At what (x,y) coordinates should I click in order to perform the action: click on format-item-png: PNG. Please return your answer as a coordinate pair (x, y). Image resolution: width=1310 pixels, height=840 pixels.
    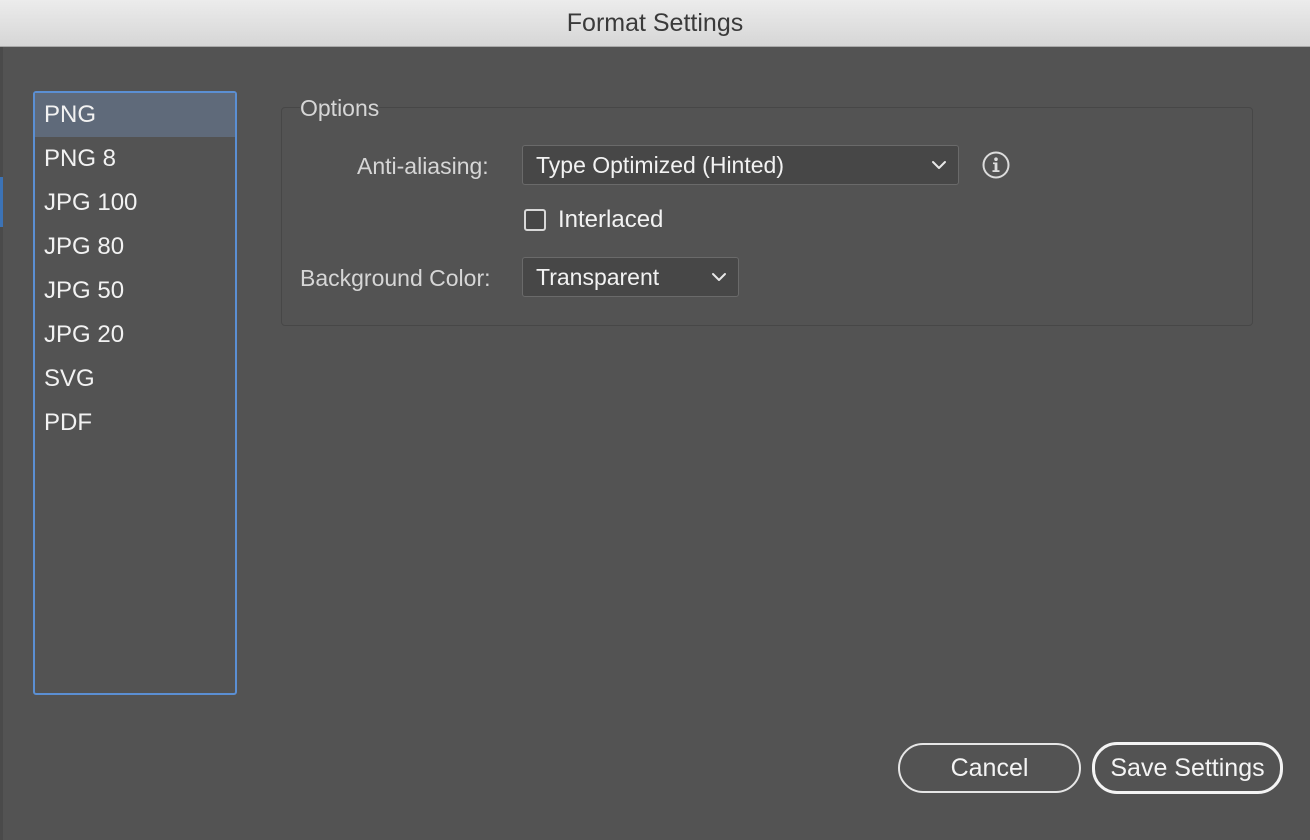
    Looking at the image, I should click on (135, 115).